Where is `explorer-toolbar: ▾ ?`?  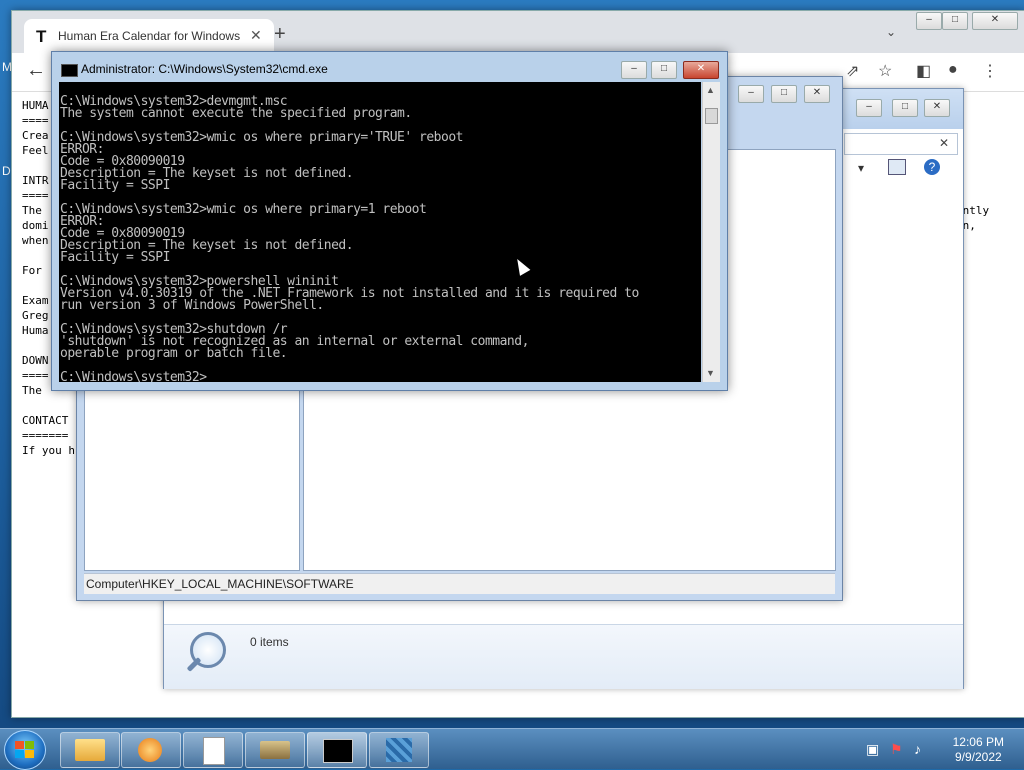
explorer-toolbar: ▾ ? is located at coordinates (894, 170).